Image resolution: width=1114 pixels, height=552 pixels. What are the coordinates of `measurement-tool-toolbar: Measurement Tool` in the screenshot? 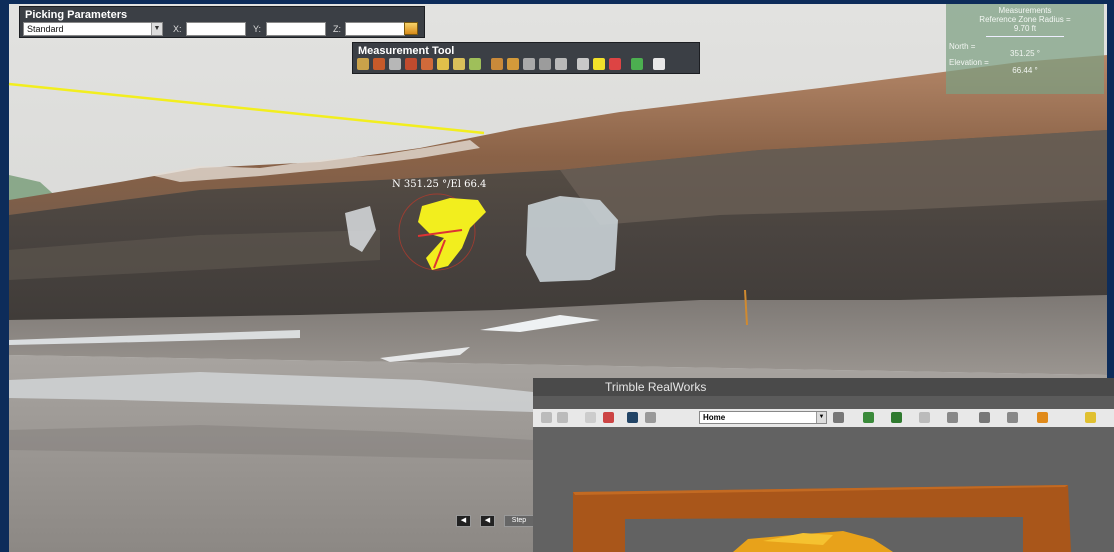 It's located at (526, 58).